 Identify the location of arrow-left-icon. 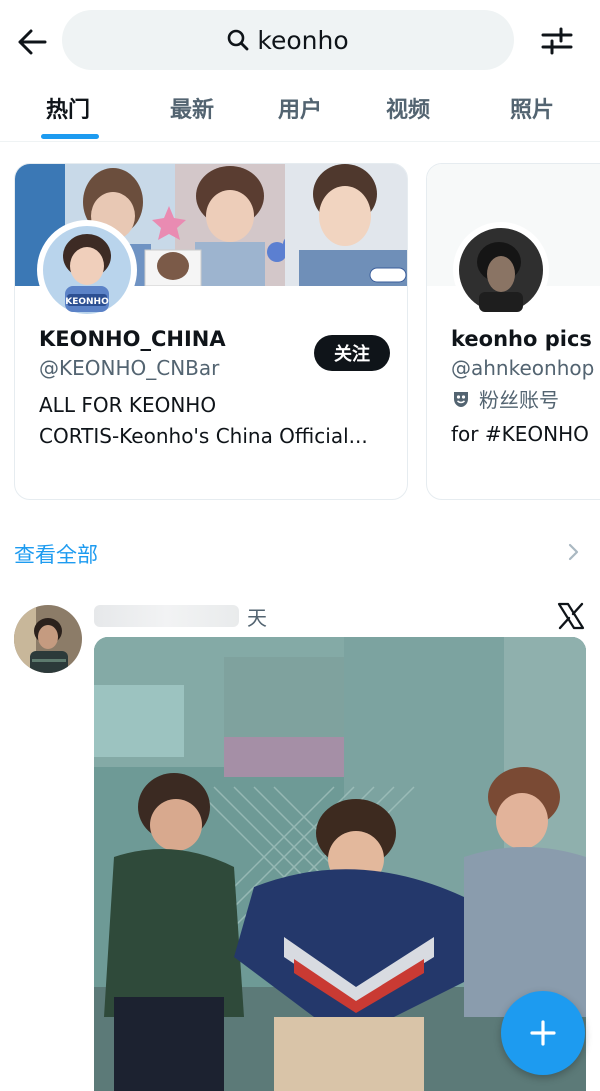
(32, 42).